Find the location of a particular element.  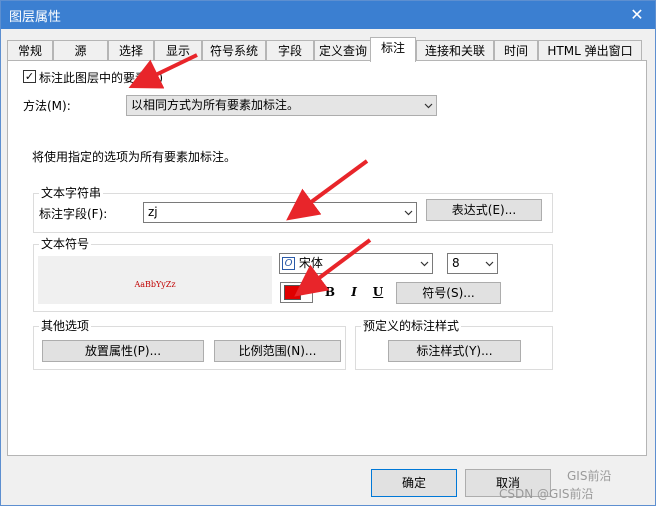

tab-labels: 标注 is located at coordinates (393, 49).